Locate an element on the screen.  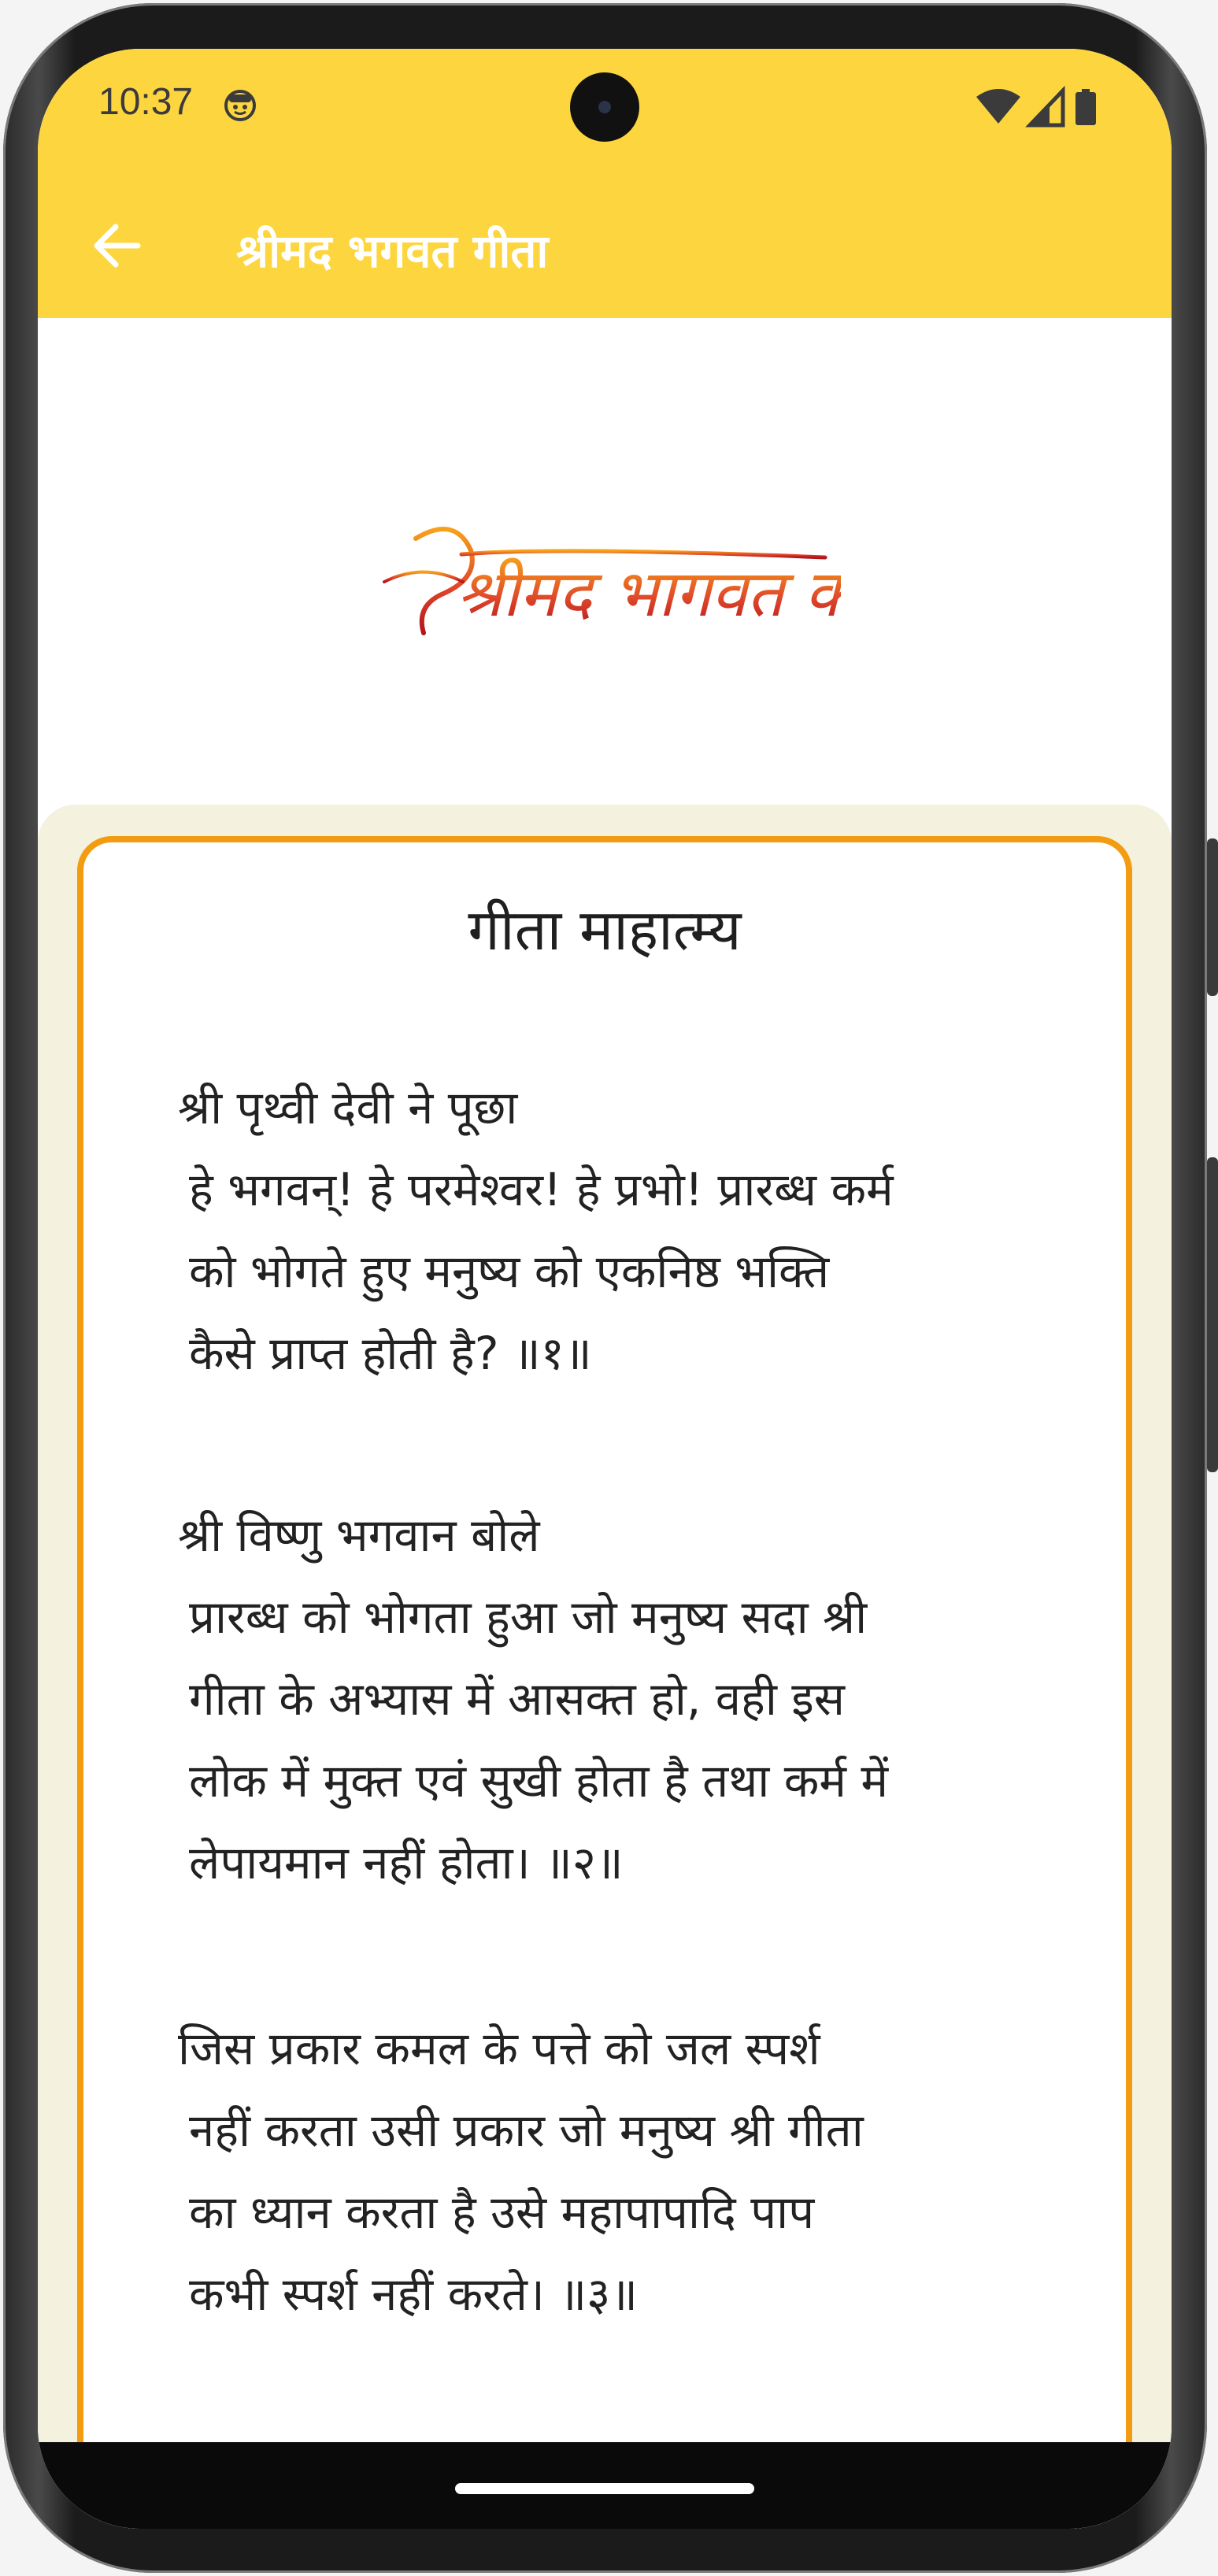
status-time: 10:37 is located at coordinates (146, 102).